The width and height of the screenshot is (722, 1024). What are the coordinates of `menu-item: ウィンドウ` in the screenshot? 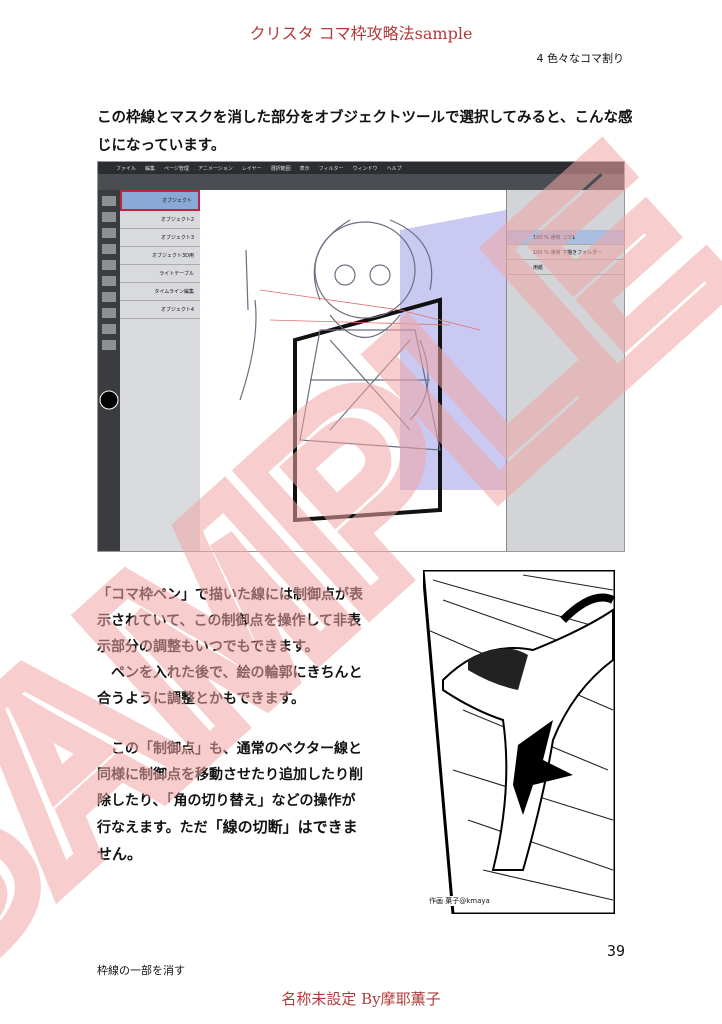 It's located at (365, 168).